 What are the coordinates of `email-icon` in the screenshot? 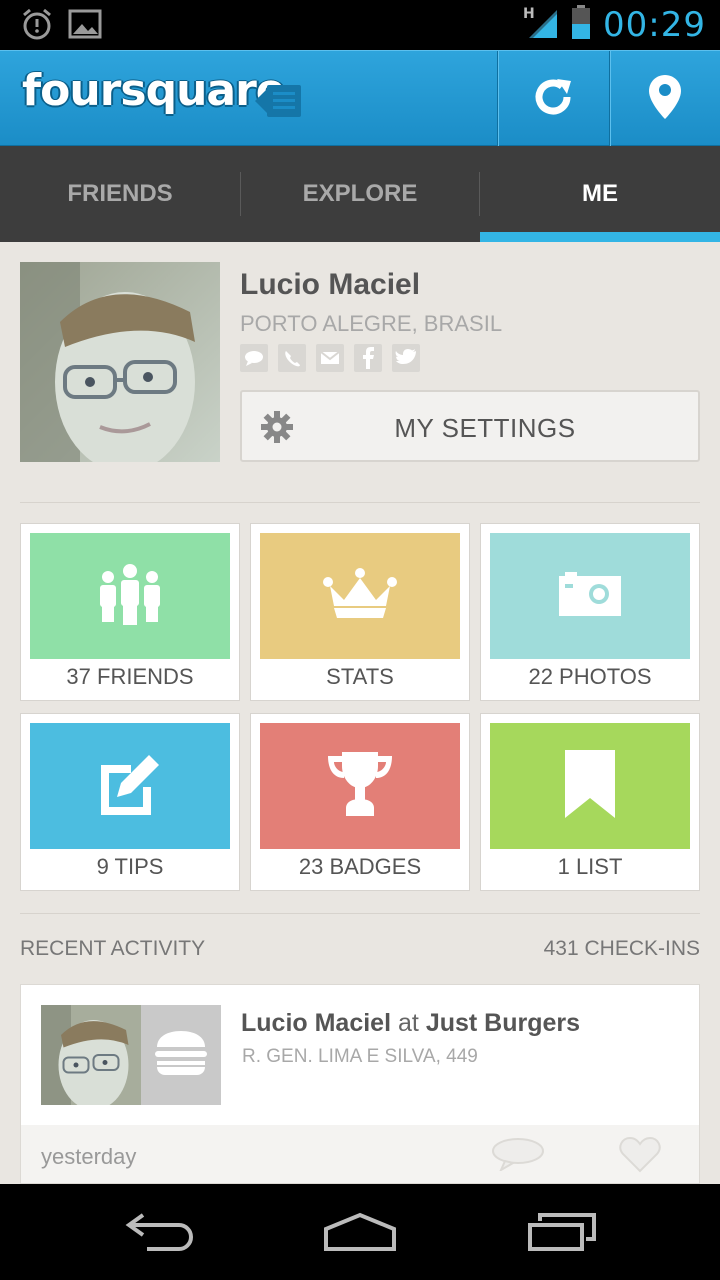 It's located at (330, 358).